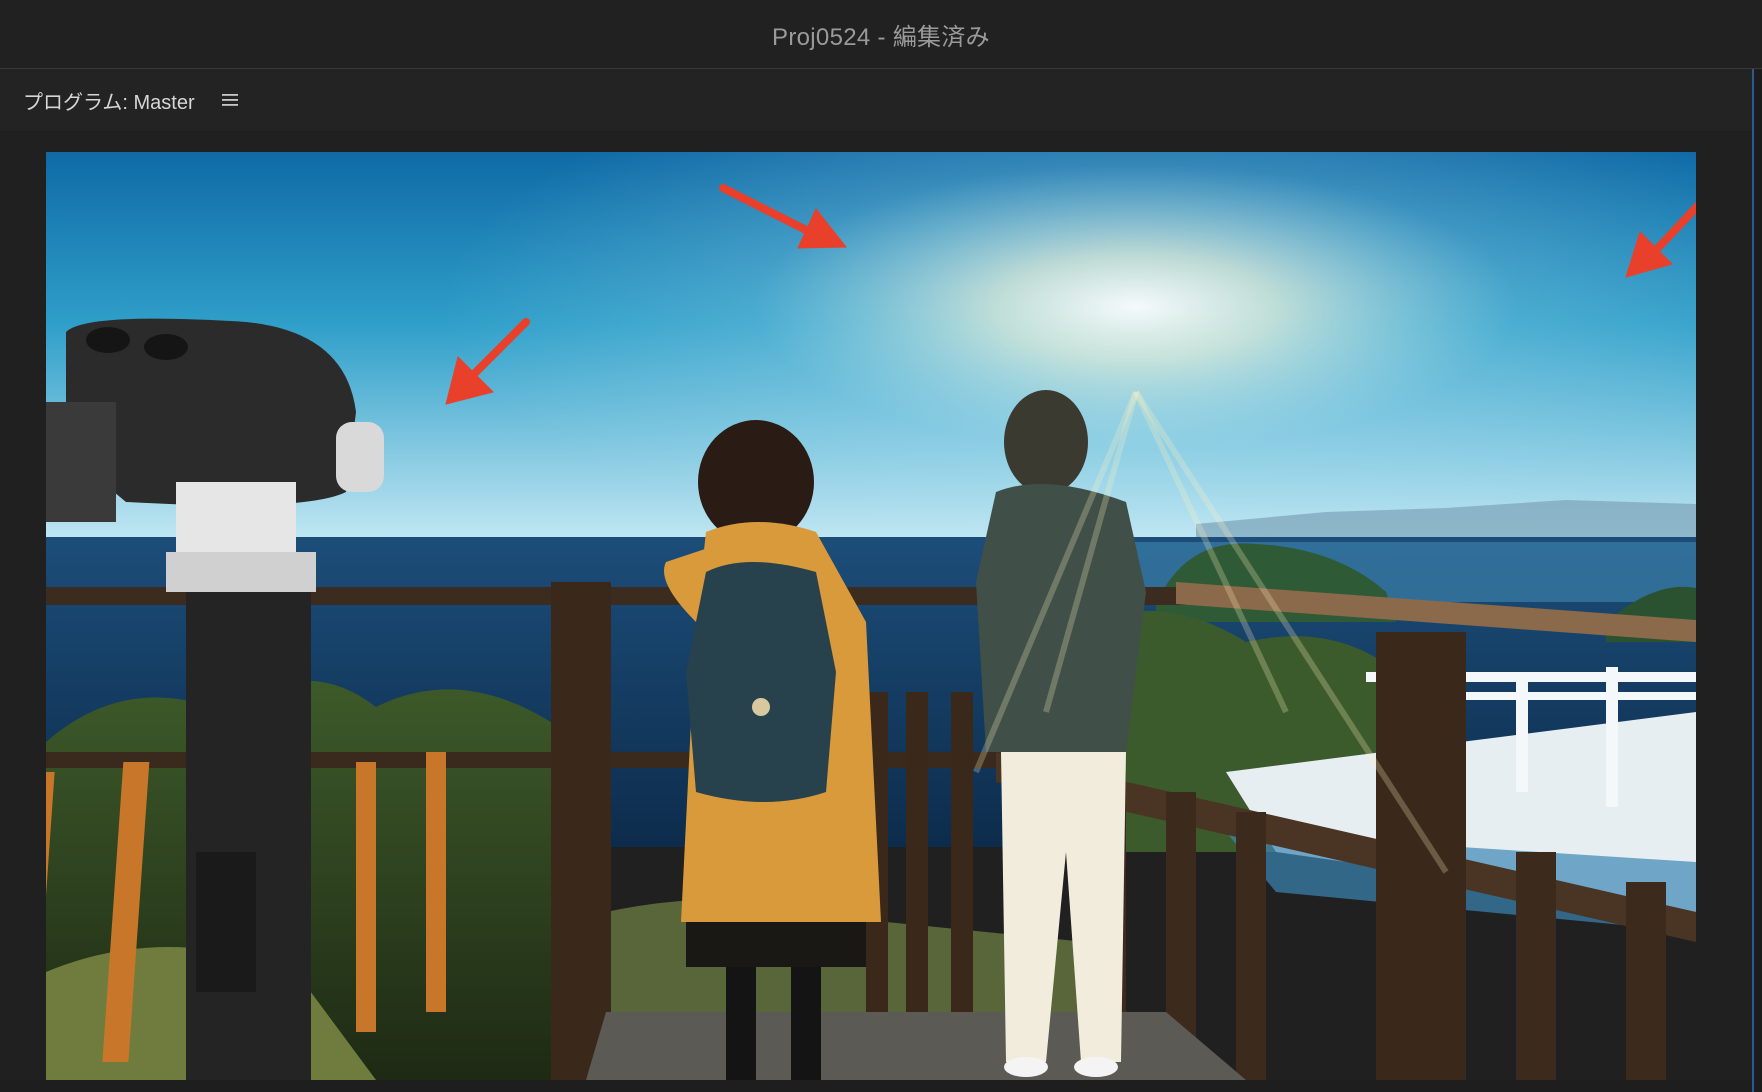 This screenshot has height=1092, width=1762. I want to click on adjacent-panel-edge, so click(1757, 580).